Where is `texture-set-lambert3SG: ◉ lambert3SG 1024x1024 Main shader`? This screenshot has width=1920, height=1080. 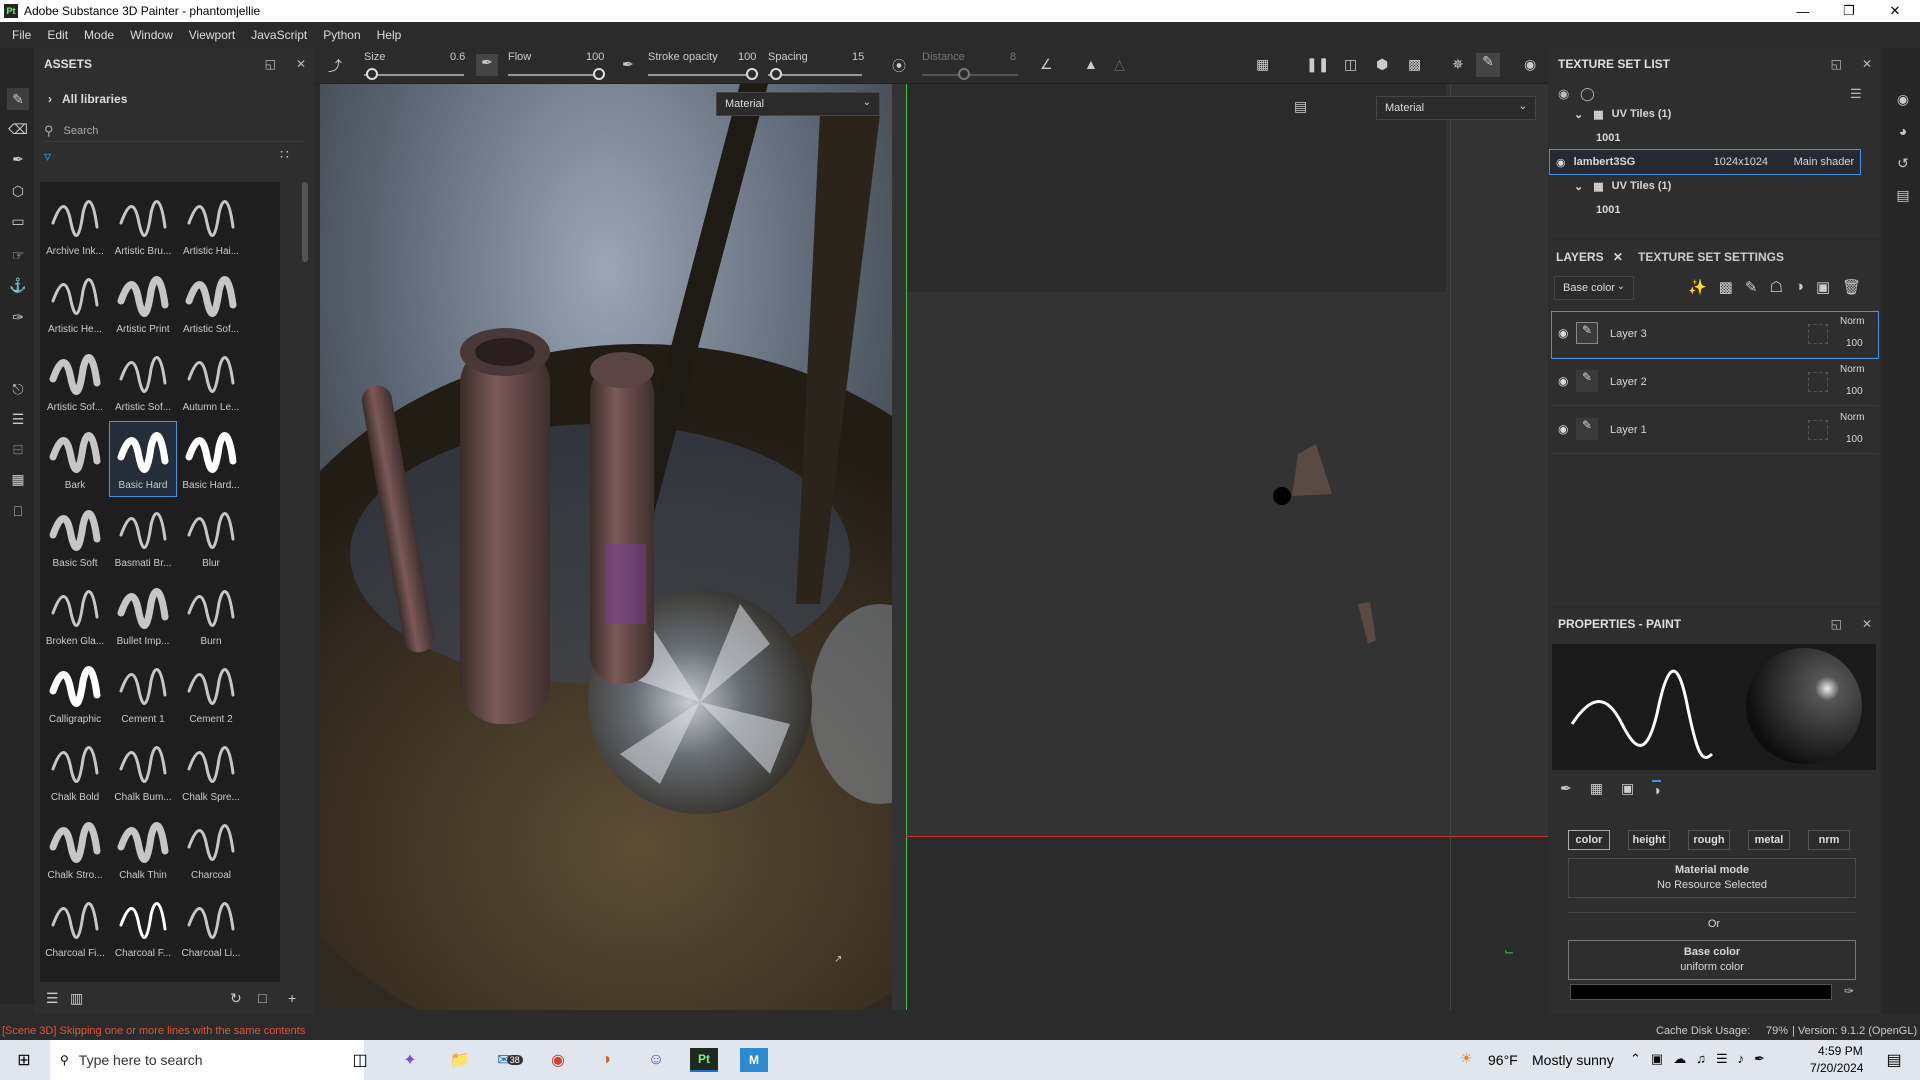 texture-set-lambert3SG: ◉ lambert3SG 1024x1024 Main shader is located at coordinates (1705, 162).